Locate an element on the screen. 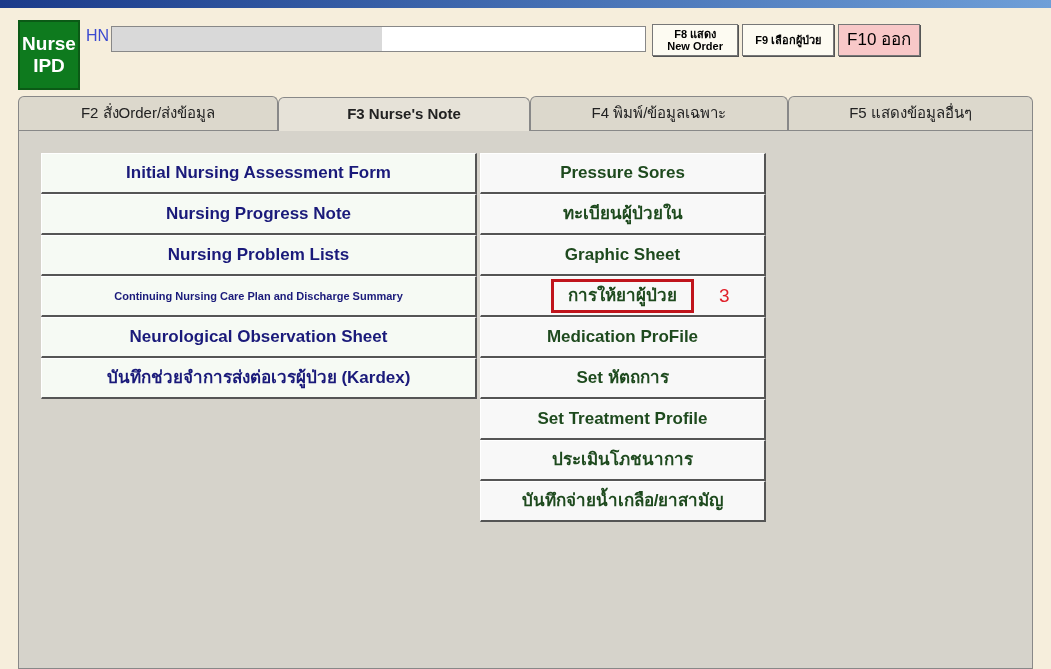 The width and height of the screenshot is (1051, 669). form-button: Neurological Observation Sheet is located at coordinates (259, 337).